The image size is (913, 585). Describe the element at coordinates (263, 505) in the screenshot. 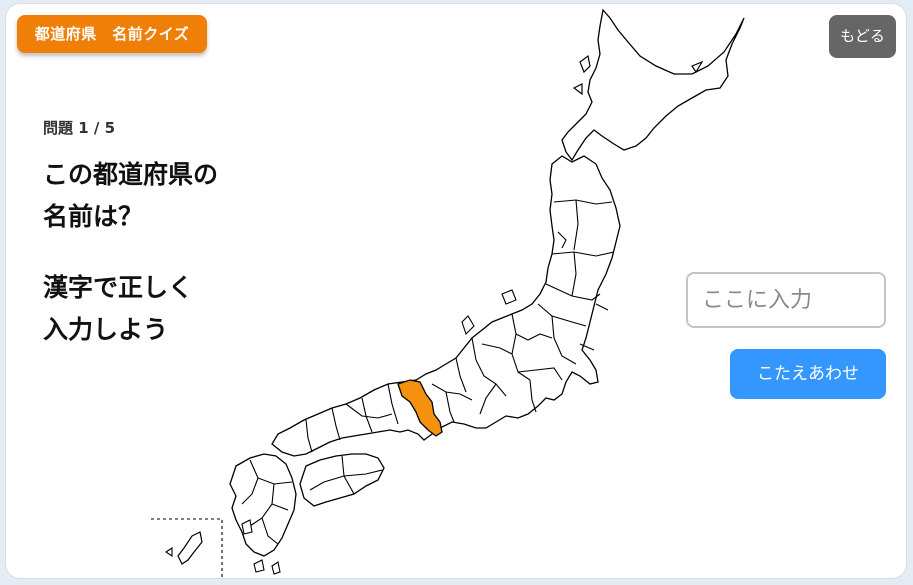

I see `kyushu` at that location.